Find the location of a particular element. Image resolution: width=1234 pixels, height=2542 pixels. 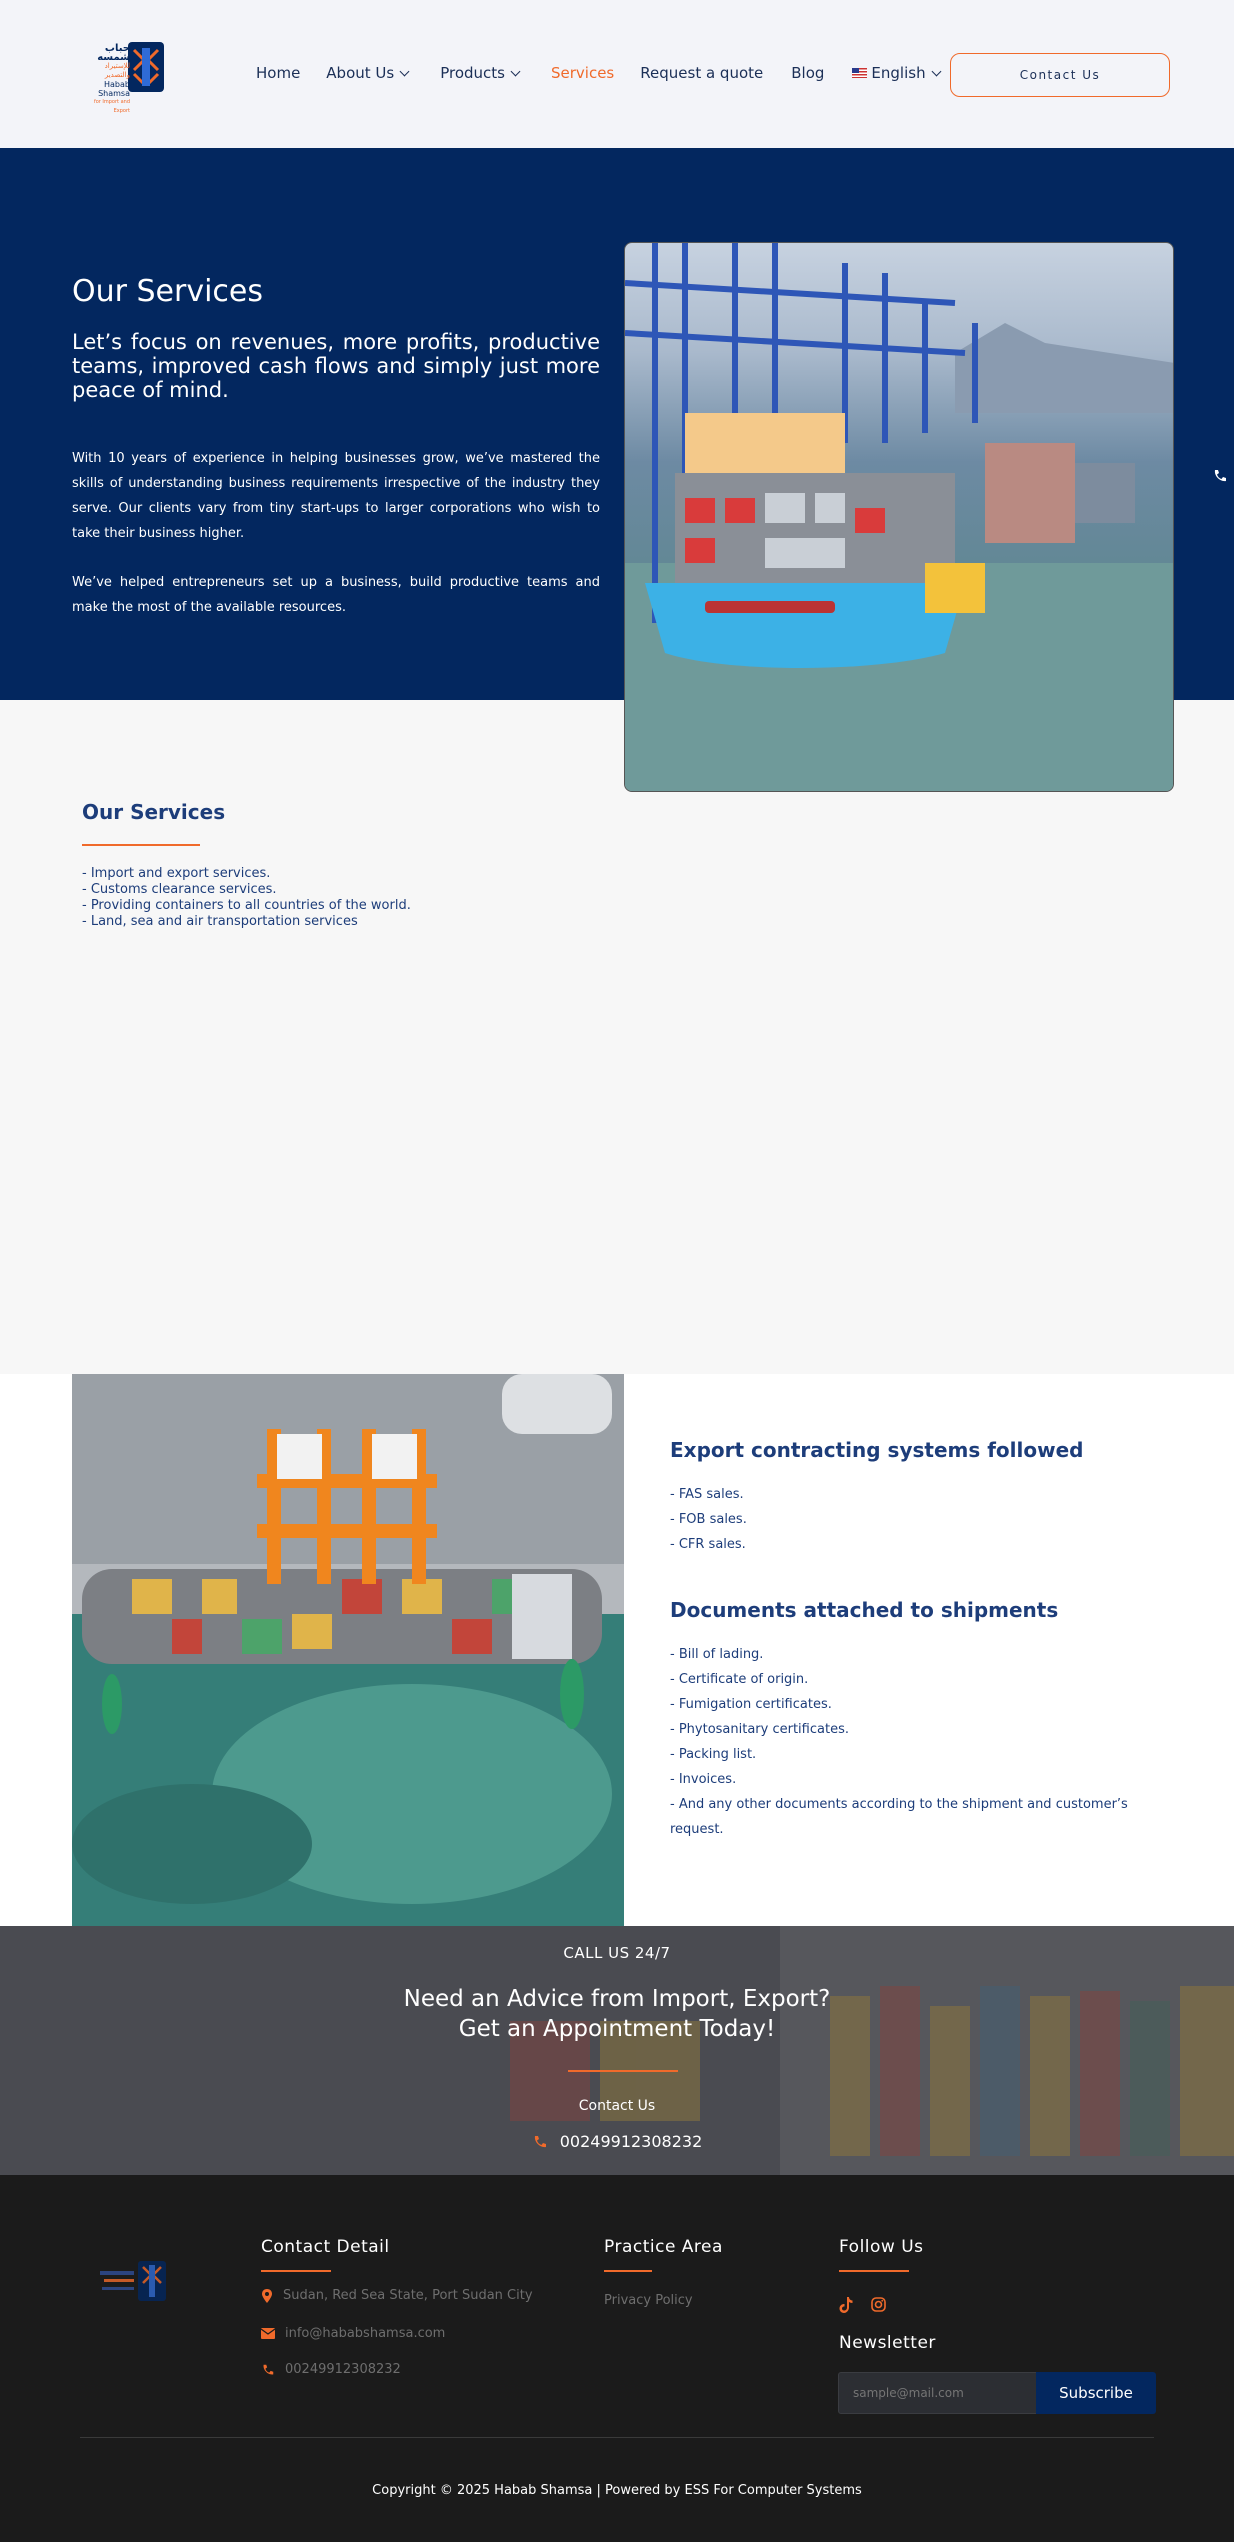

list-item: - CFR sales. is located at coordinates (708, 1544).